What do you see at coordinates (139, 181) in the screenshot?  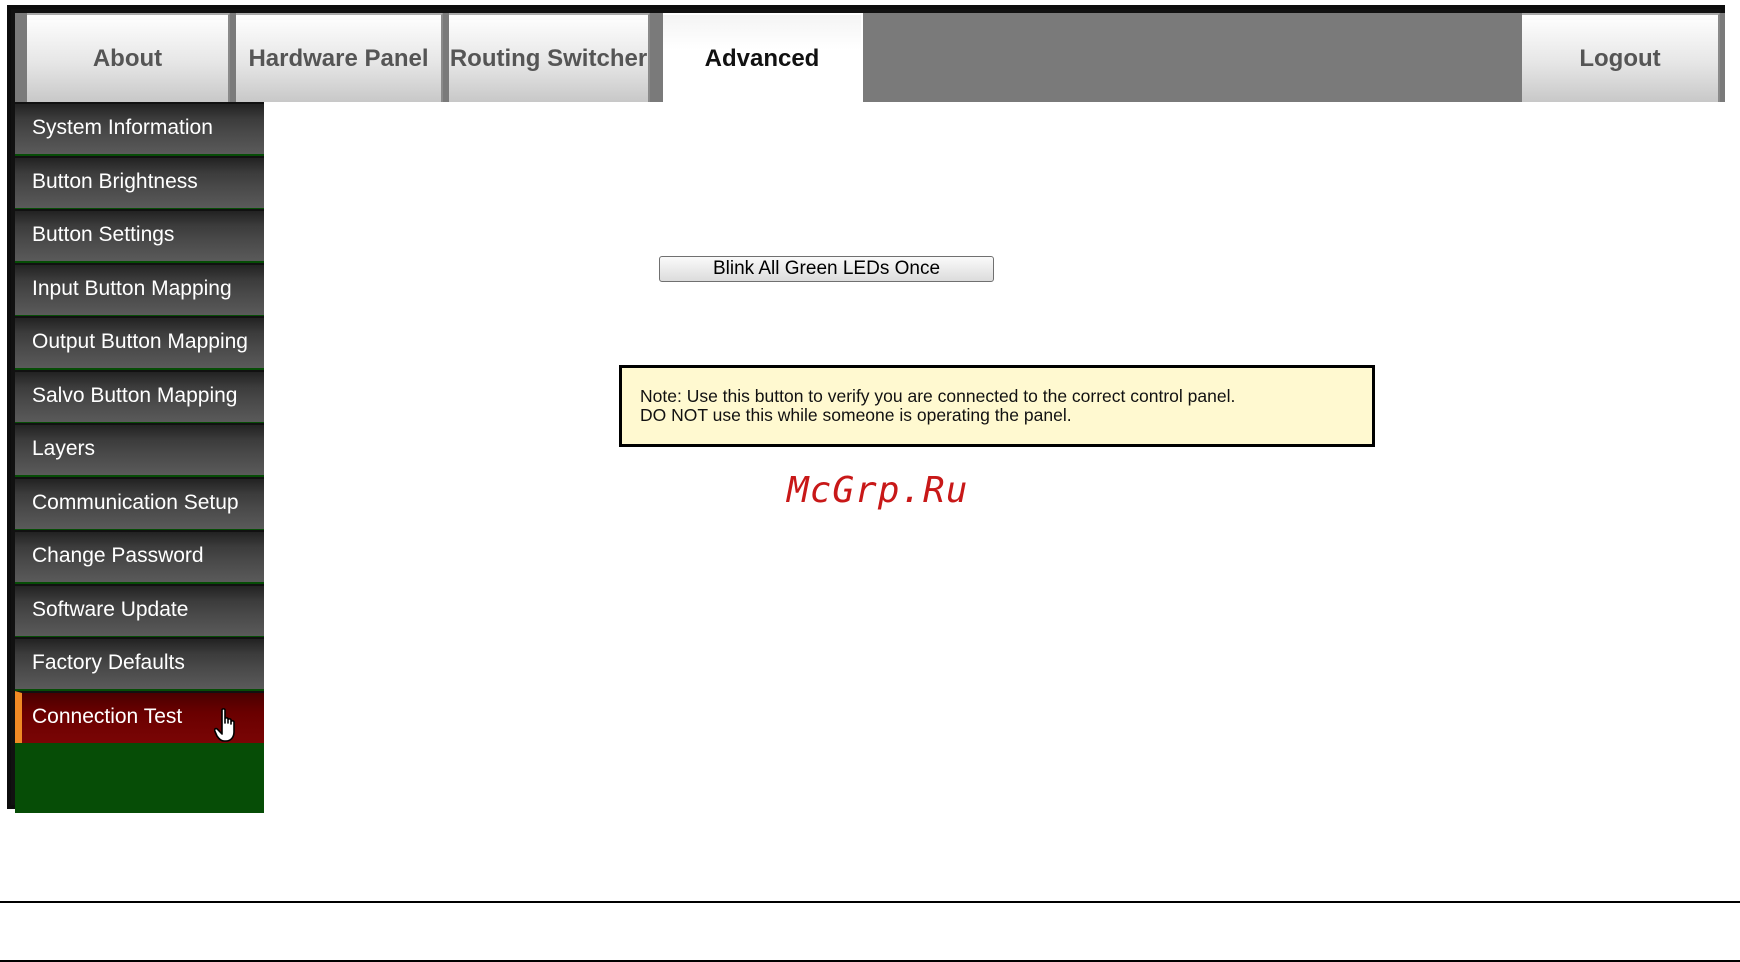 I see `sidebar-item-button-brightness: Button Brightness` at bounding box center [139, 181].